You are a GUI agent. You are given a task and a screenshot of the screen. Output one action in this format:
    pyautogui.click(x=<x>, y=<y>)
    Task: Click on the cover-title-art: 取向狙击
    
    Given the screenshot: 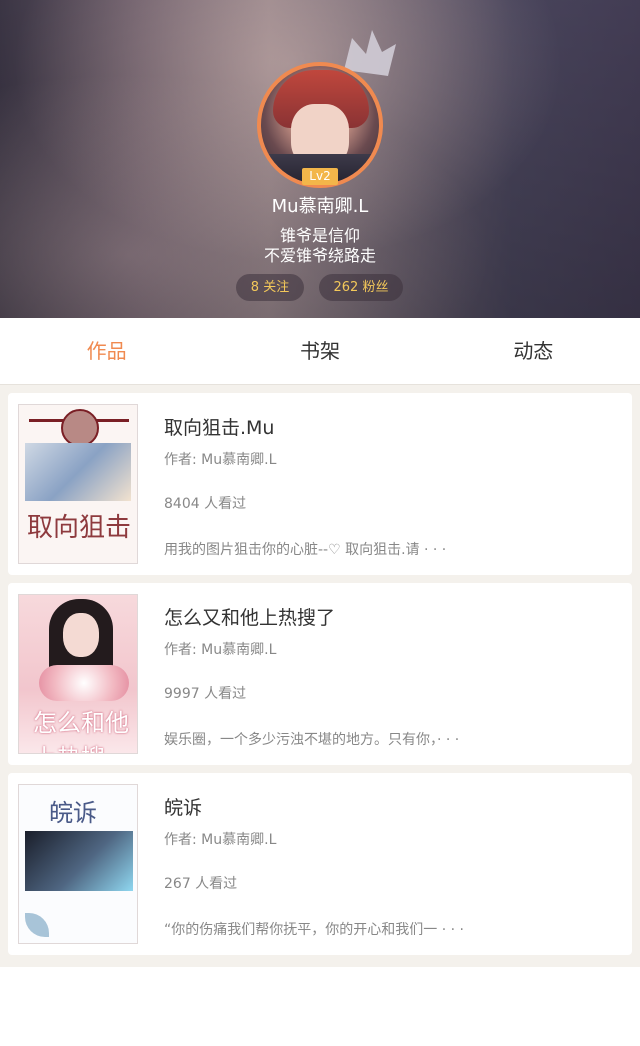 What is the action you would take?
    pyautogui.click(x=79, y=528)
    